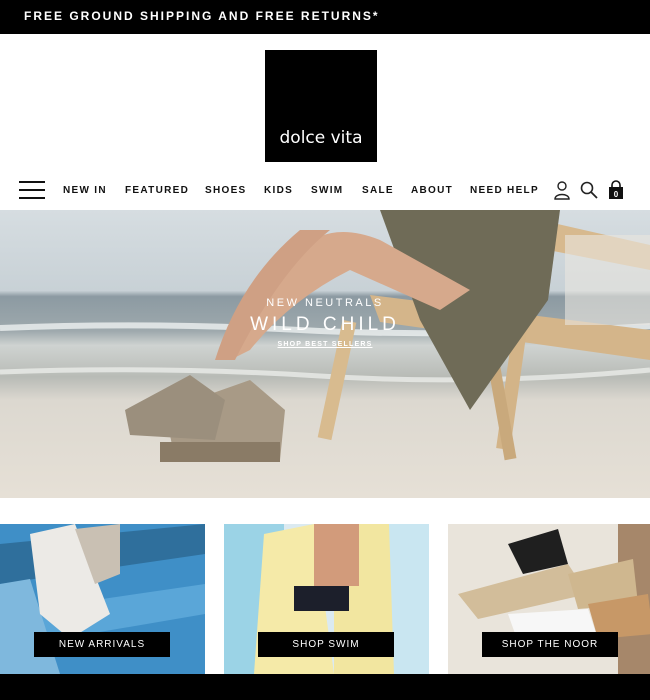 The width and height of the screenshot is (650, 700). I want to click on cart-icon: 0, so click(616, 190).